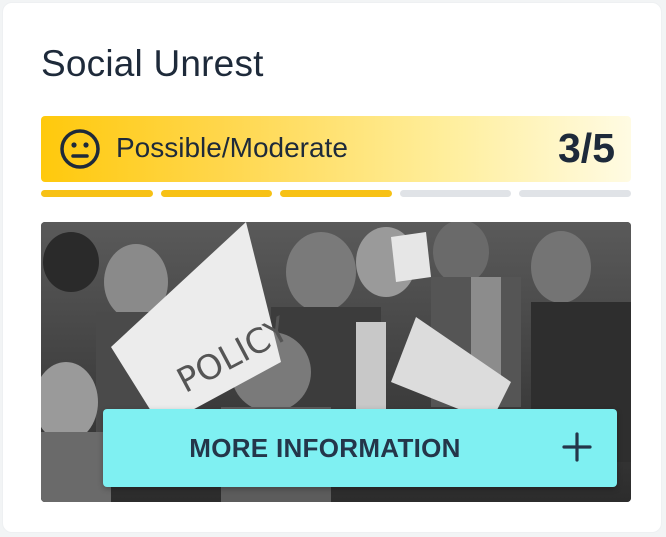  Describe the element at coordinates (232, 147) in the screenshot. I see `risk-level-label: Possible/Moderate` at that location.